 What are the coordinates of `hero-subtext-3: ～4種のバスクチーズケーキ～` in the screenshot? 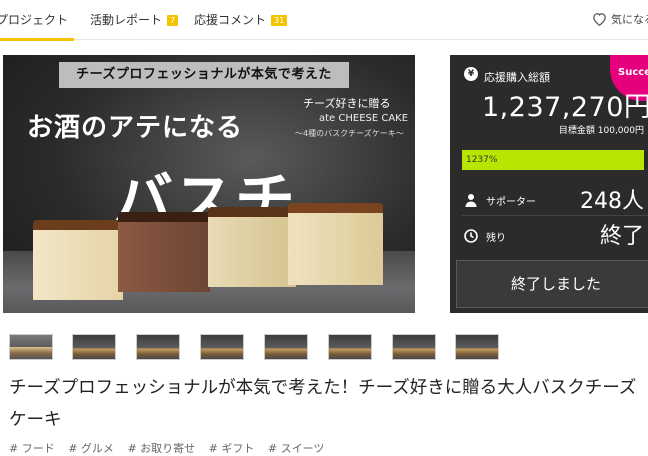 It's located at (349, 133).